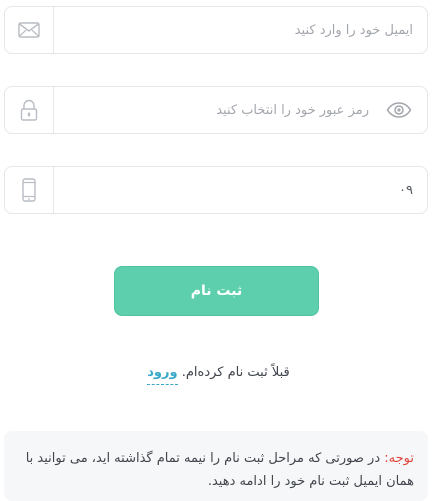  I want to click on phone-field-wrapper, so click(216, 190).